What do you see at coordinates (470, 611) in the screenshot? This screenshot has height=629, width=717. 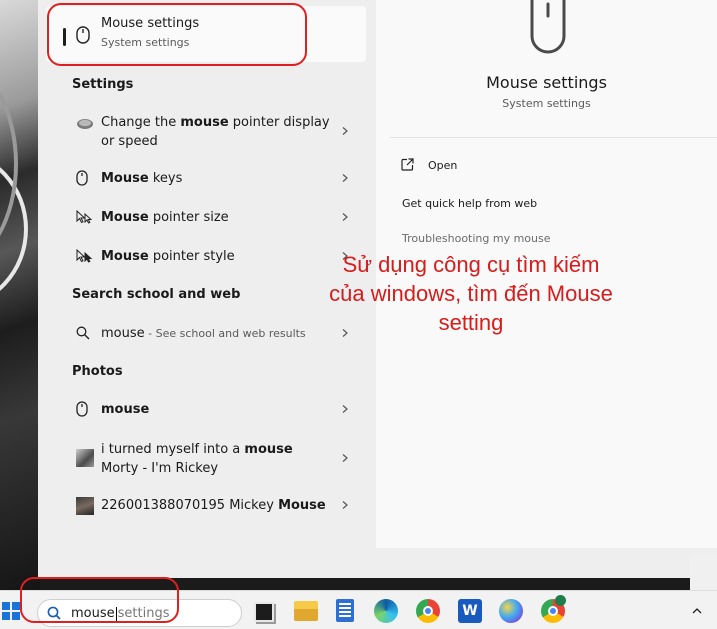 I see `word-icon: W` at bounding box center [470, 611].